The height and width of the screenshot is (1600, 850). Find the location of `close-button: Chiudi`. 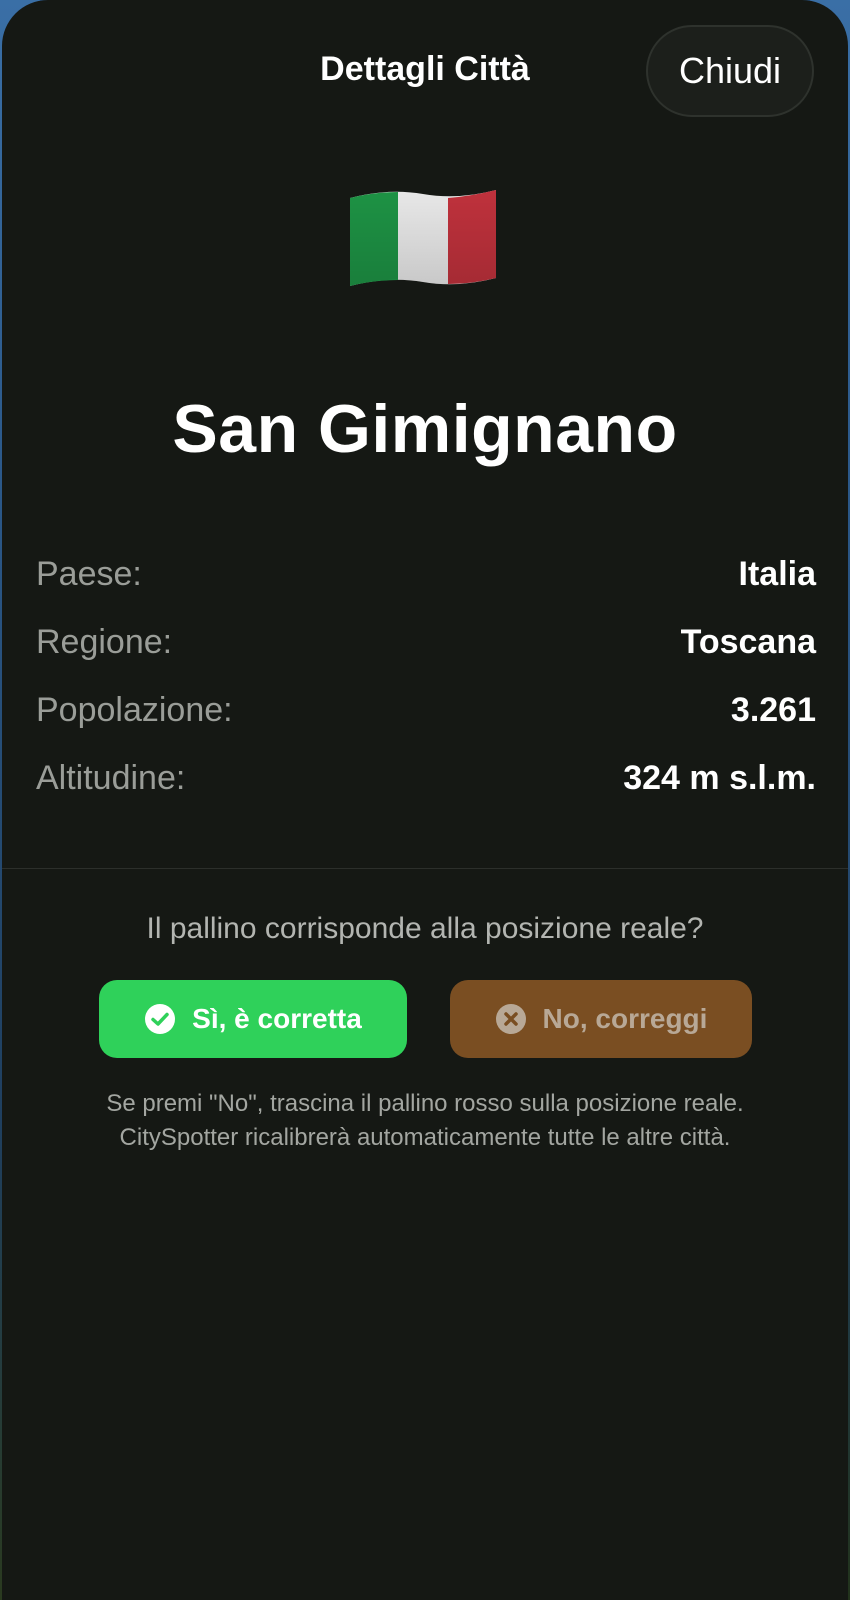

close-button: Chiudi is located at coordinates (730, 71).